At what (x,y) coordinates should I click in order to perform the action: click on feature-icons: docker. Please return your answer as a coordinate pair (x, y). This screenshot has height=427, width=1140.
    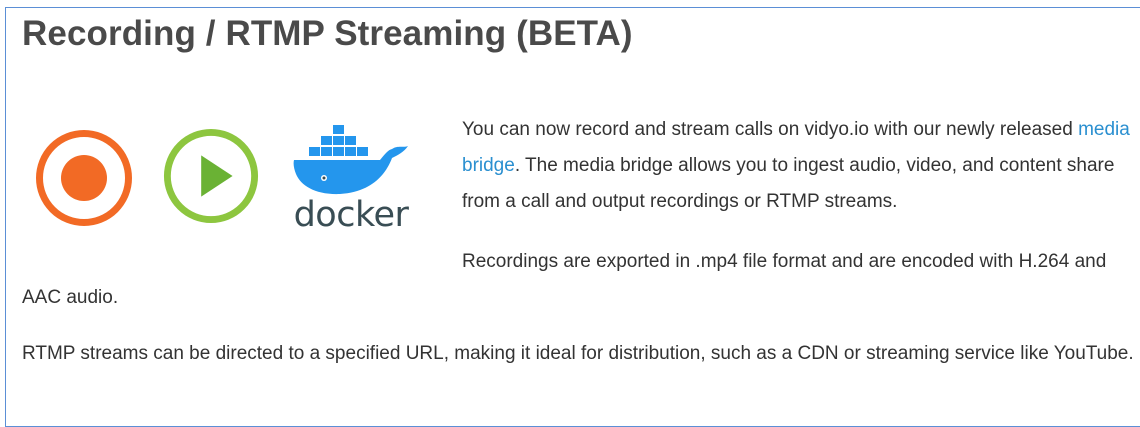
    Looking at the image, I should click on (244, 180).